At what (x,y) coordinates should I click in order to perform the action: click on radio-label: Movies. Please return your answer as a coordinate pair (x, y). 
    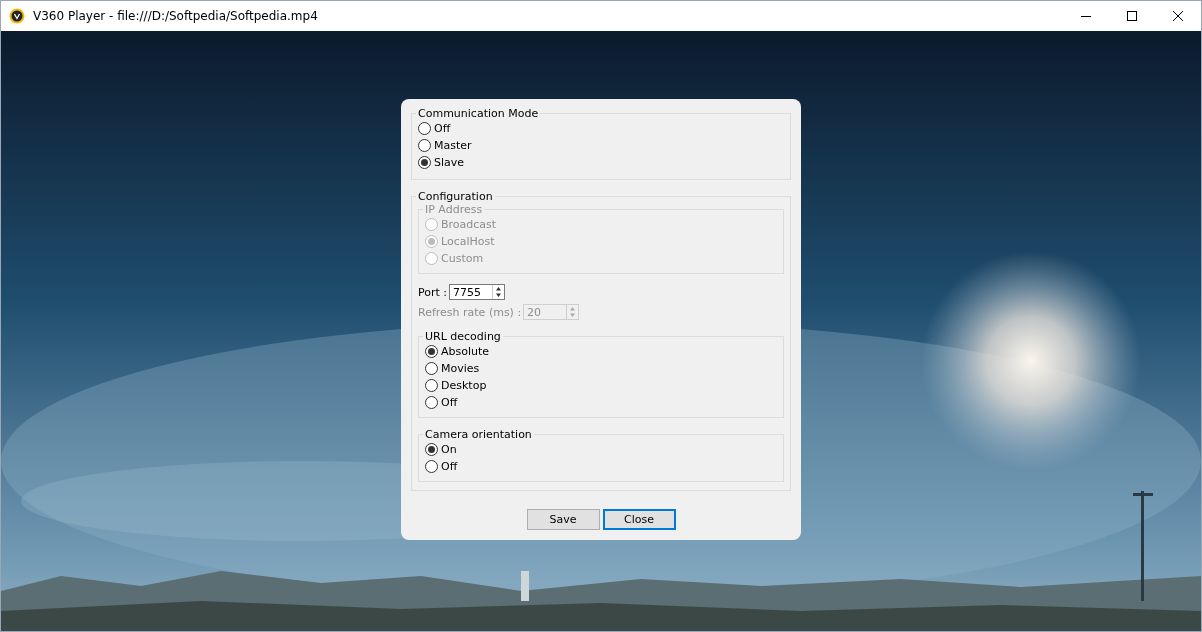
    Looking at the image, I should click on (460, 368).